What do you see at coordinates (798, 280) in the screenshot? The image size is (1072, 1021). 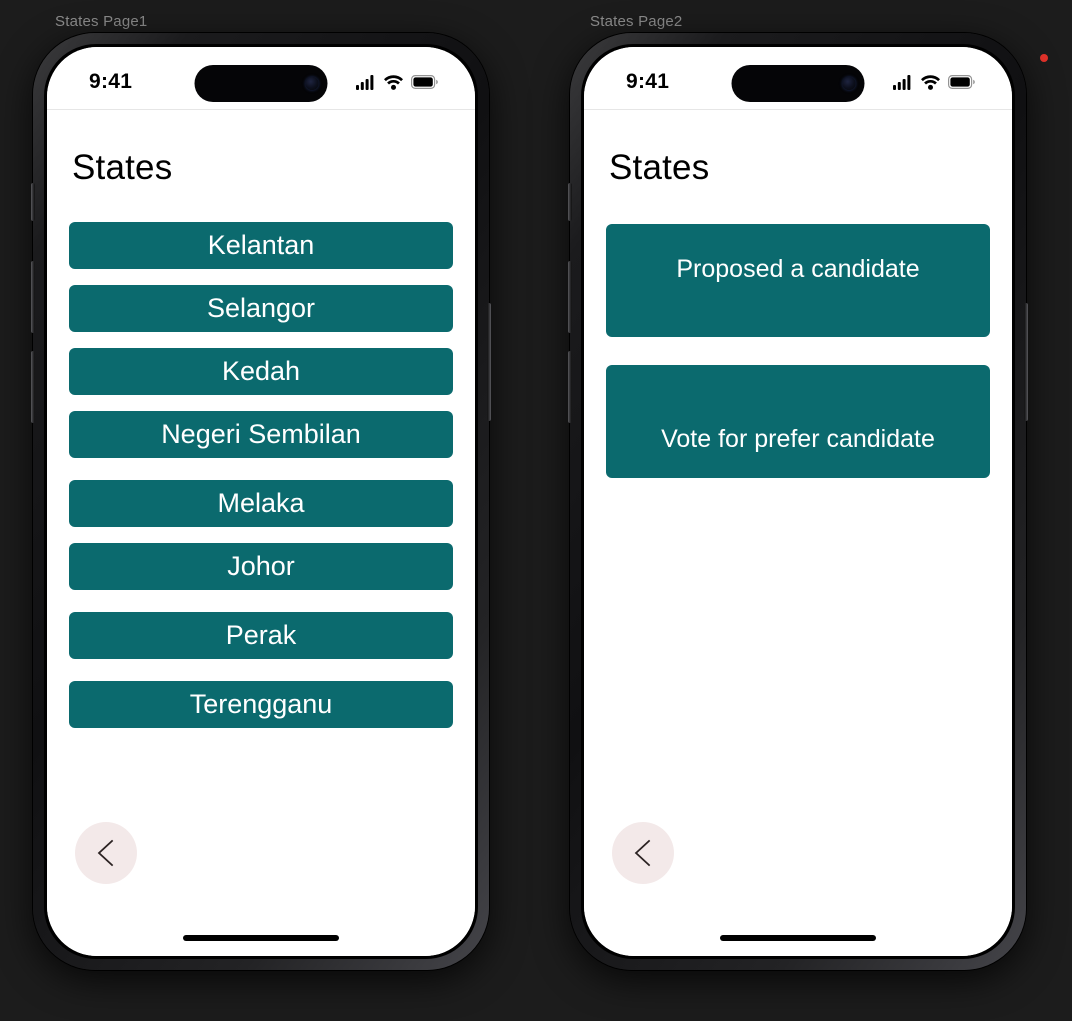 I see `propose-candidate-button: Proposed a candidate` at bounding box center [798, 280].